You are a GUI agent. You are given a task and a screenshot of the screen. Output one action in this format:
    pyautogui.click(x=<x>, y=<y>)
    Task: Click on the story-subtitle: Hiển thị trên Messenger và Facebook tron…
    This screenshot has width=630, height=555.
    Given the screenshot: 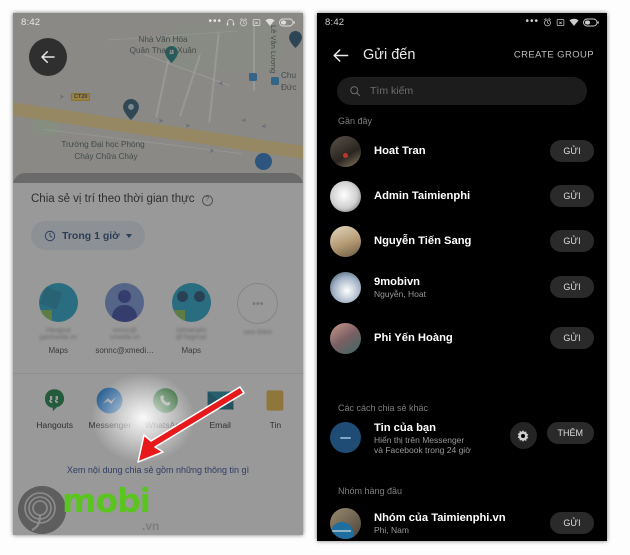 What is the action you would take?
    pyautogui.click(x=422, y=445)
    